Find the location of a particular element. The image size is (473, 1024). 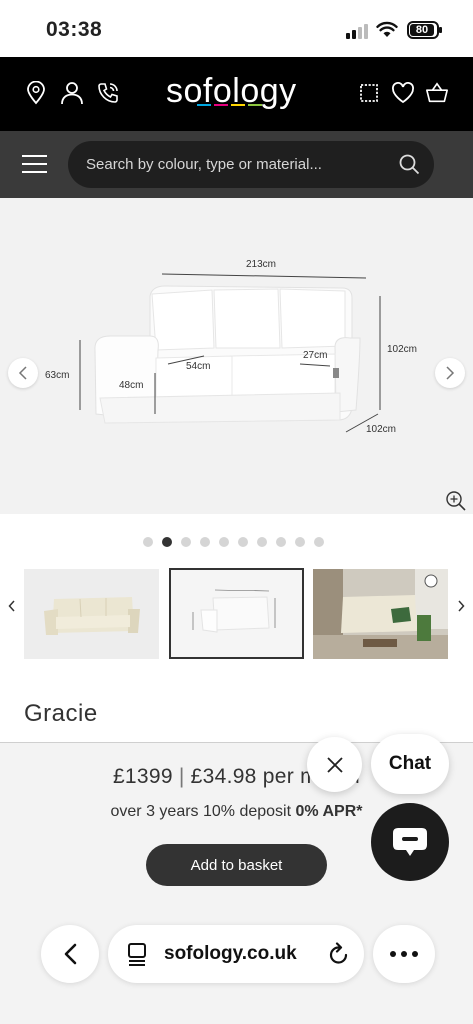

width-label: 213cm is located at coordinates (261, 264).